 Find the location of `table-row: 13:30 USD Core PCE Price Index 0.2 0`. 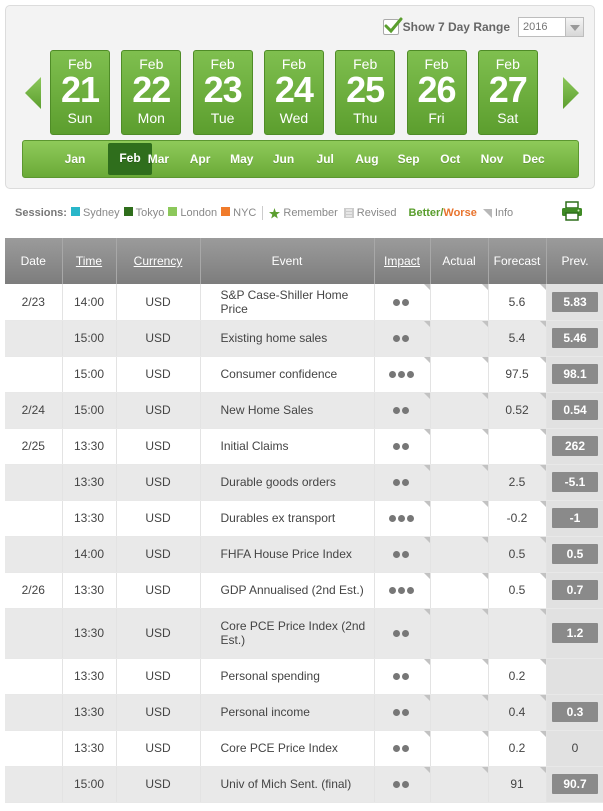

table-row: 13:30 USD Core PCE Price Index 0.2 0 is located at coordinates (304, 748).